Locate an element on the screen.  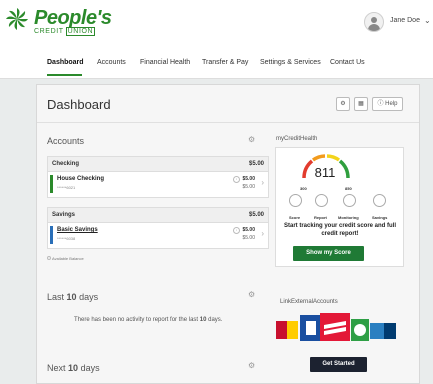
score-range-min: 300 is located at coordinates (303, 188).